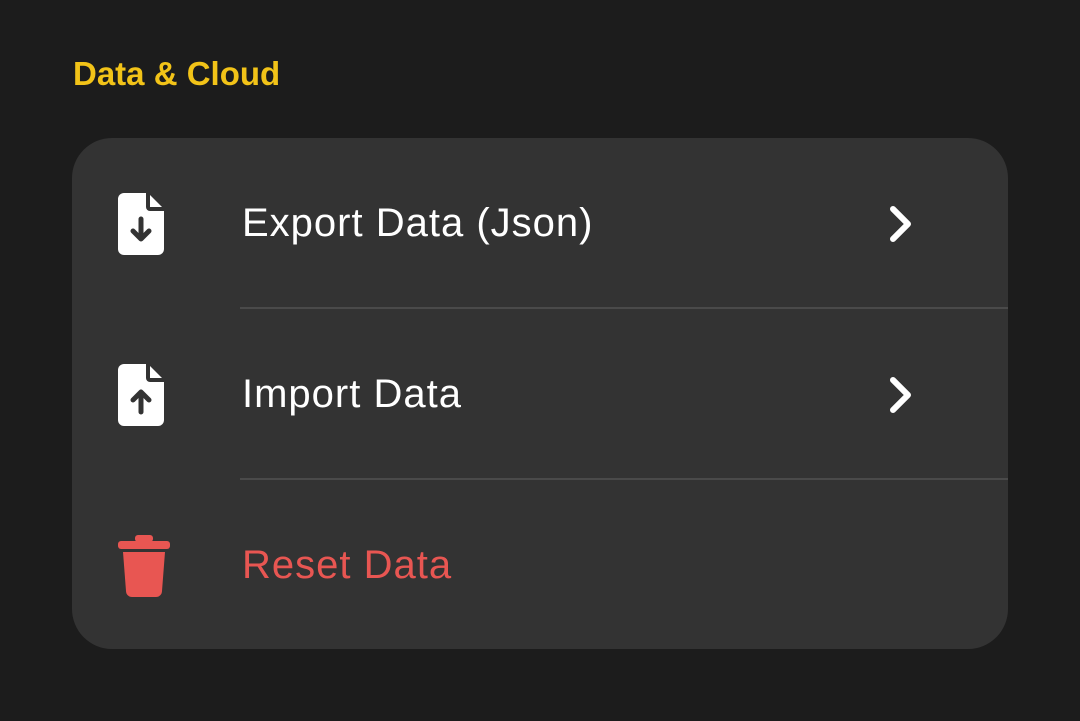 Image resolution: width=1080 pixels, height=721 pixels. Describe the element at coordinates (141, 224) in the screenshot. I see `file-download-icon` at that location.